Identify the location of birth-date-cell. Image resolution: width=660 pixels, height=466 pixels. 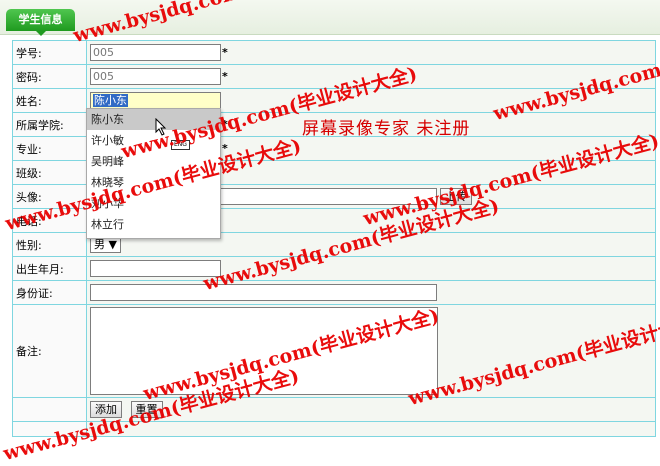
(371, 268).